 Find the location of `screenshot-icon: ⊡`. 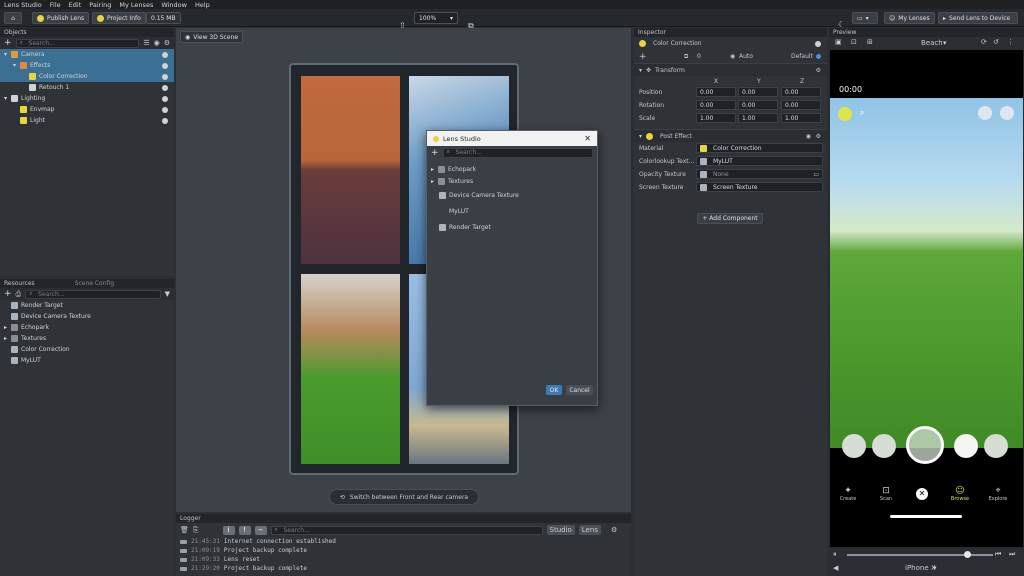

screenshot-icon: ⊡ is located at coordinates (854, 42).